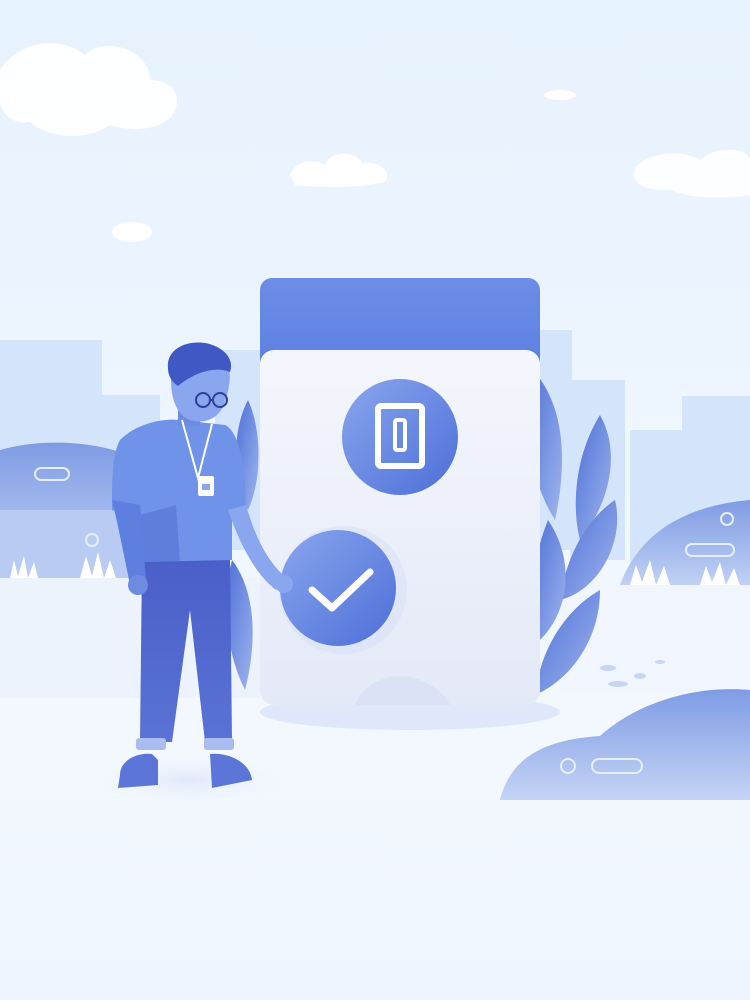 This screenshot has width=750, height=1000. Describe the element at coordinates (89, 89) in the screenshot. I see `cloud-large-left` at that location.